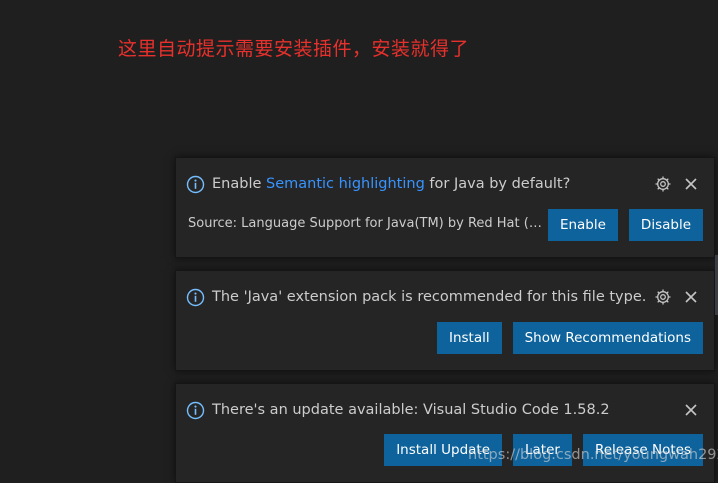 The width and height of the screenshot is (718, 483). Describe the element at coordinates (593, 455) in the screenshot. I see `watermark: https://blog.csdn.net/youngwah292` at that location.